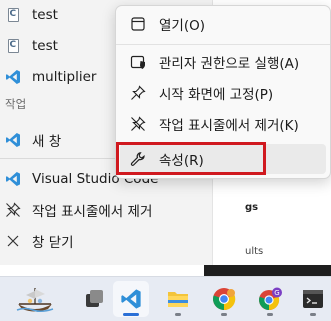 This screenshot has width=331, height=321. What do you see at coordinates (106, 241) in the screenshot?
I see `close-window-item: 창 닫기` at bounding box center [106, 241].